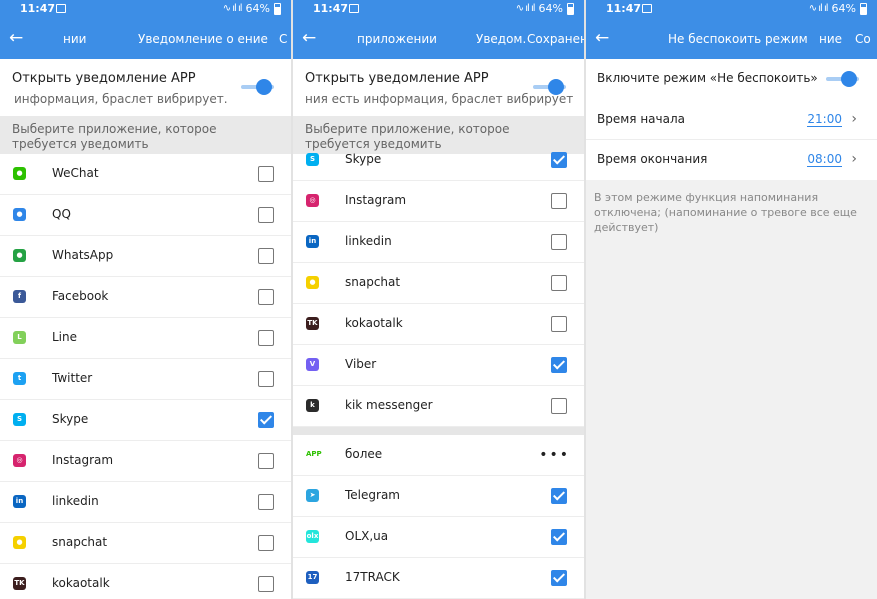 This screenshot has height=599, width=877. Describe the element at coordinates (438, 496) in the screenshot. I see `list-item: ➤ Telegram` at that location.